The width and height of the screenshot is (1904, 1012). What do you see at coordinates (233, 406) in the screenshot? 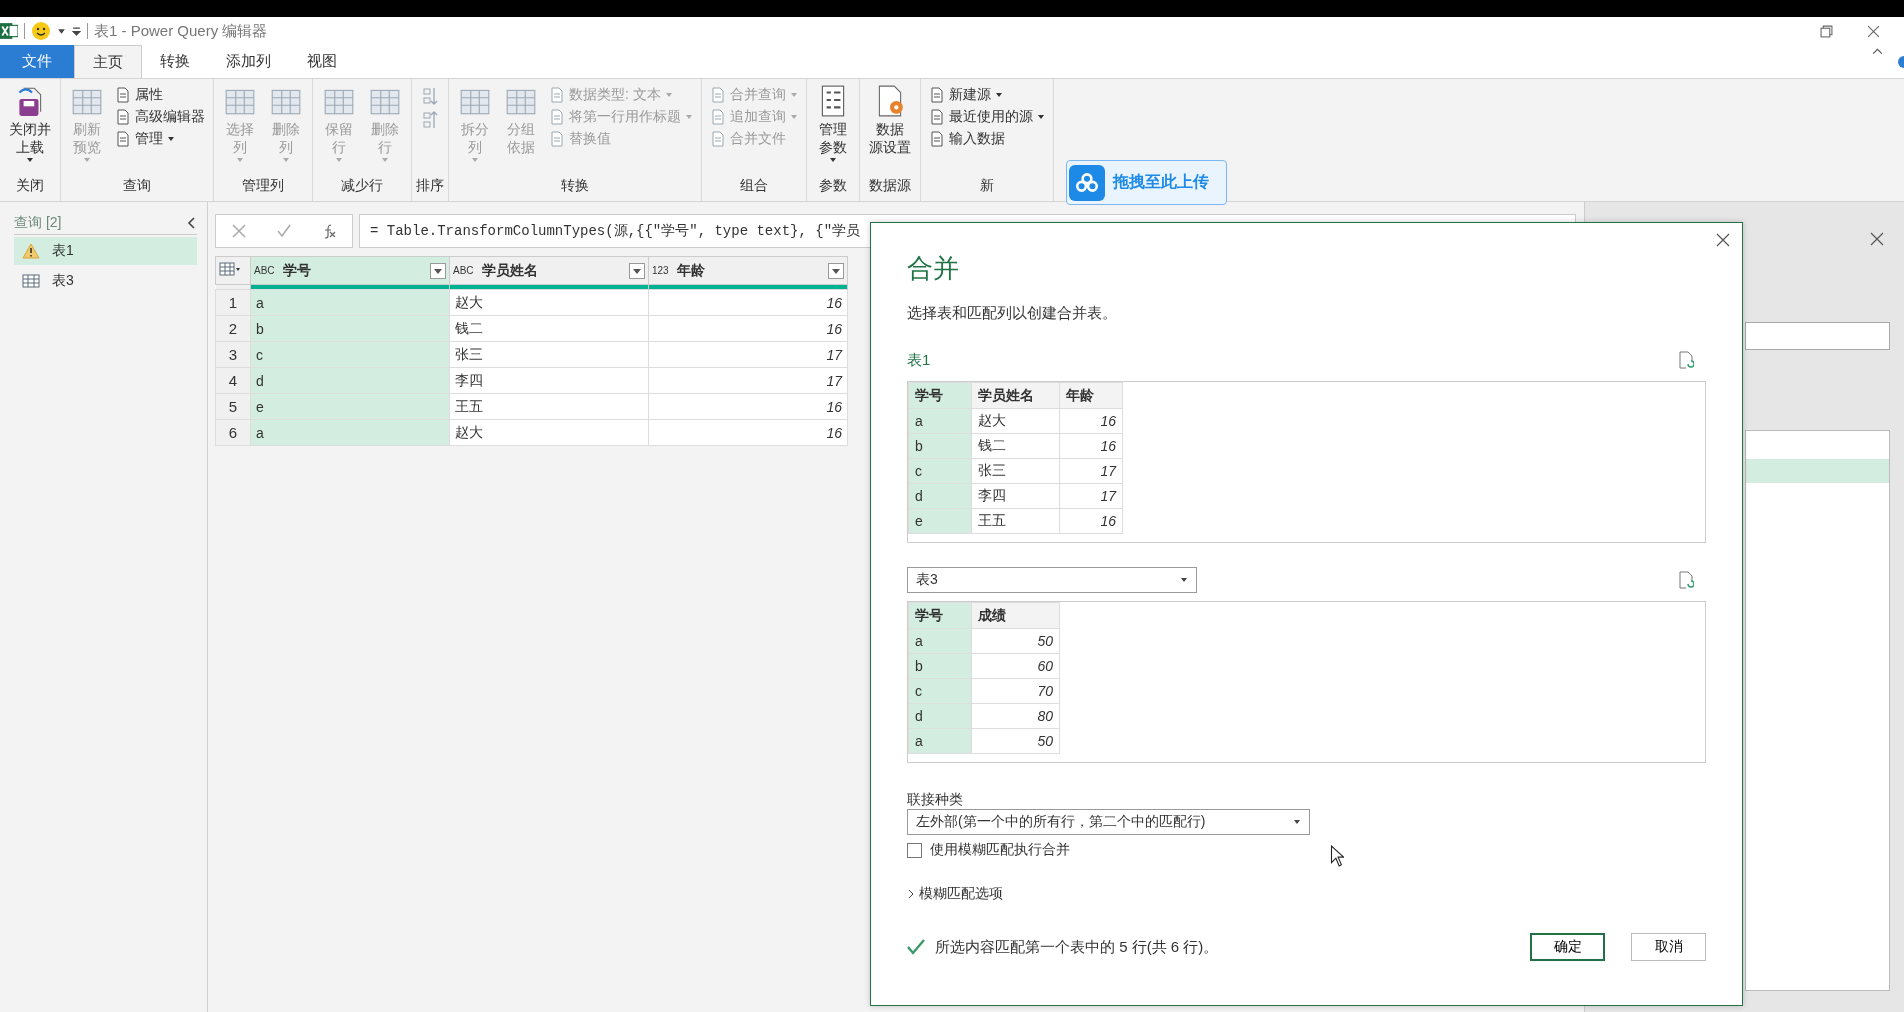
I see `row-number: 5` at bounding box center [233, 406].